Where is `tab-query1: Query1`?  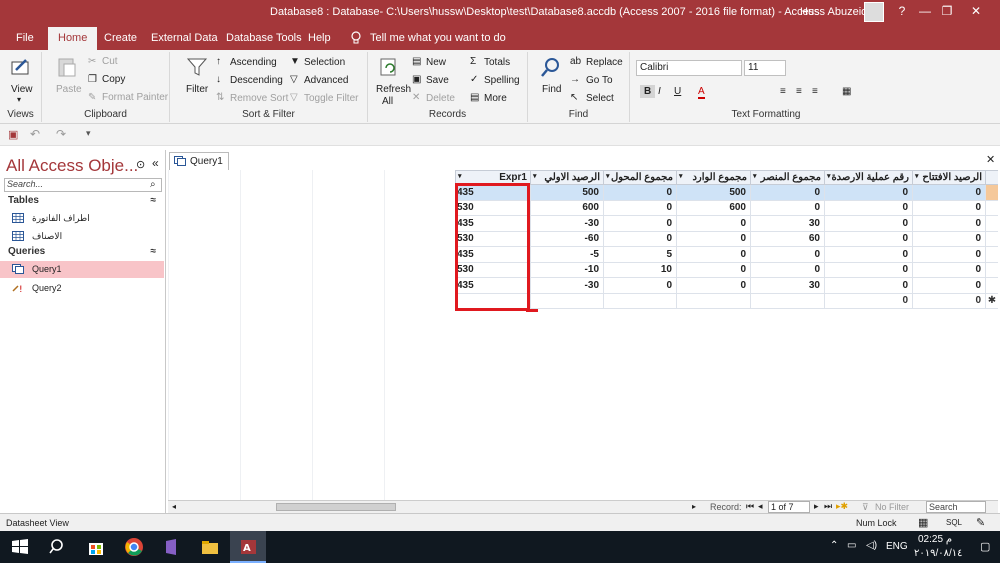
tab-query1: Query1 is located at coordinates (199, 161).